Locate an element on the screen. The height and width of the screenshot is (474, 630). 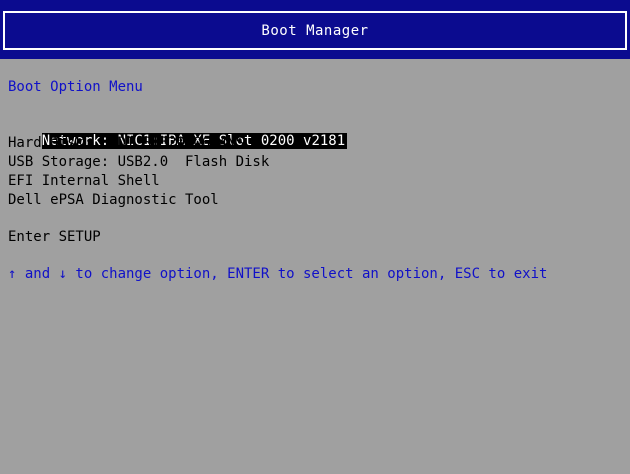
boot-option-hard-disk: Hard Disk: HDD1:ST32000644NS is located at coordinates (126, 143).